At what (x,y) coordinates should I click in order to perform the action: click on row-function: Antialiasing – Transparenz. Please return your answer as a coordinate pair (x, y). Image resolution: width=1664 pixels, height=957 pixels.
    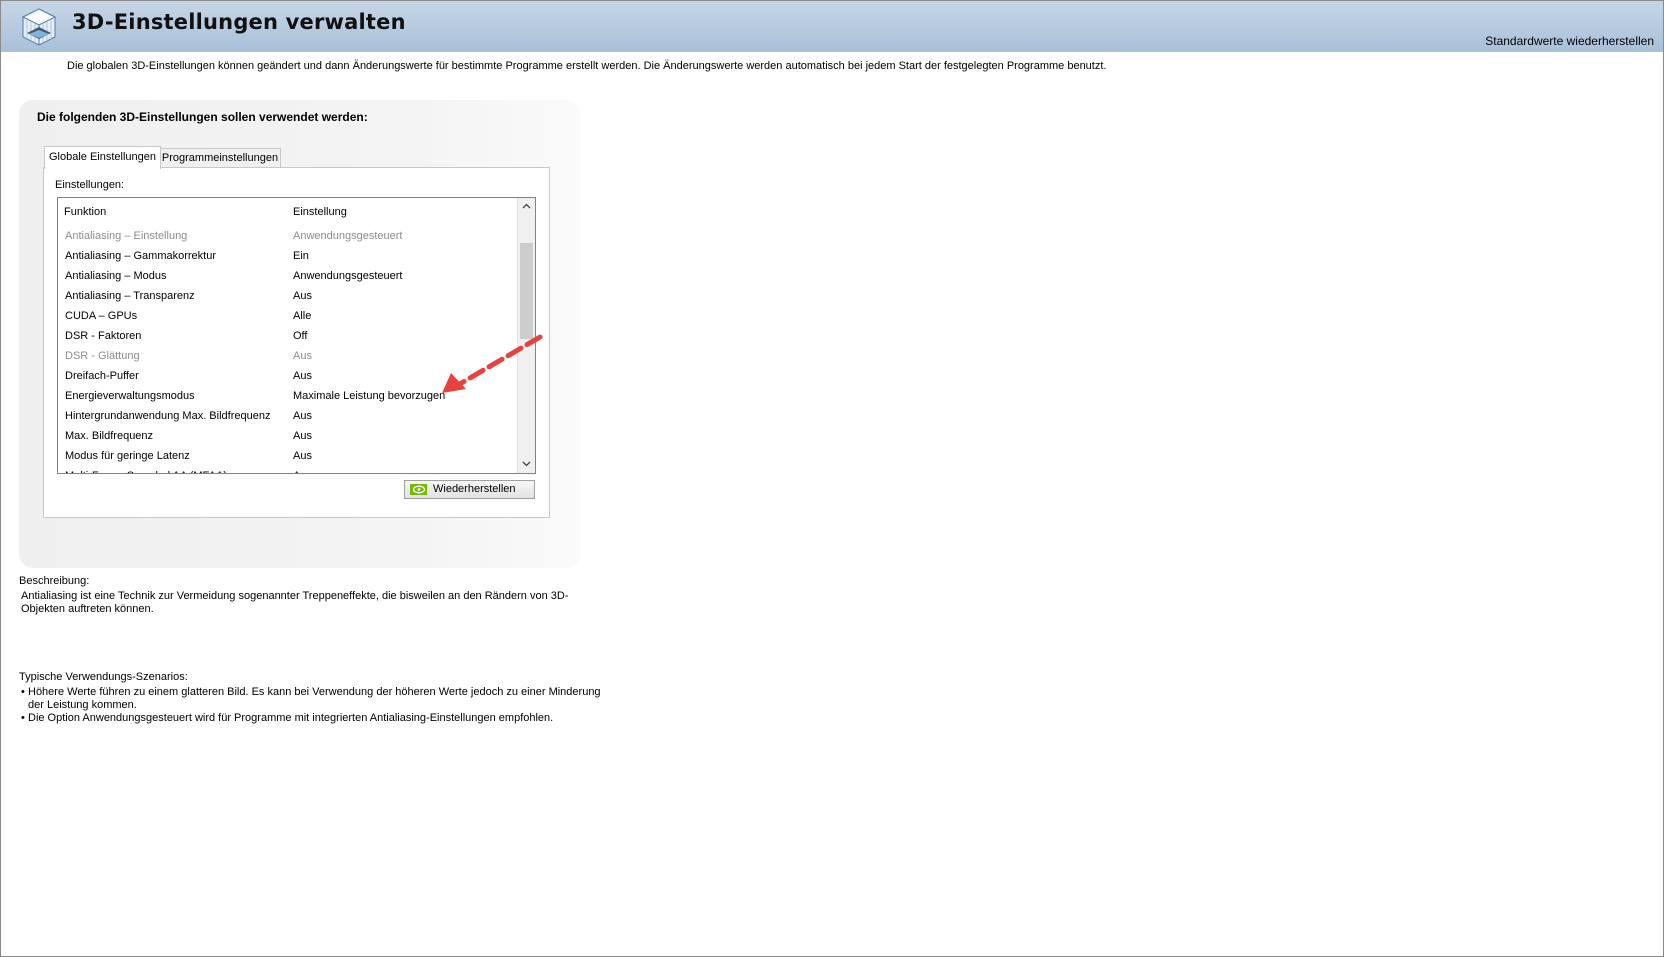
    Looking at the image, I should click on (130, 296).